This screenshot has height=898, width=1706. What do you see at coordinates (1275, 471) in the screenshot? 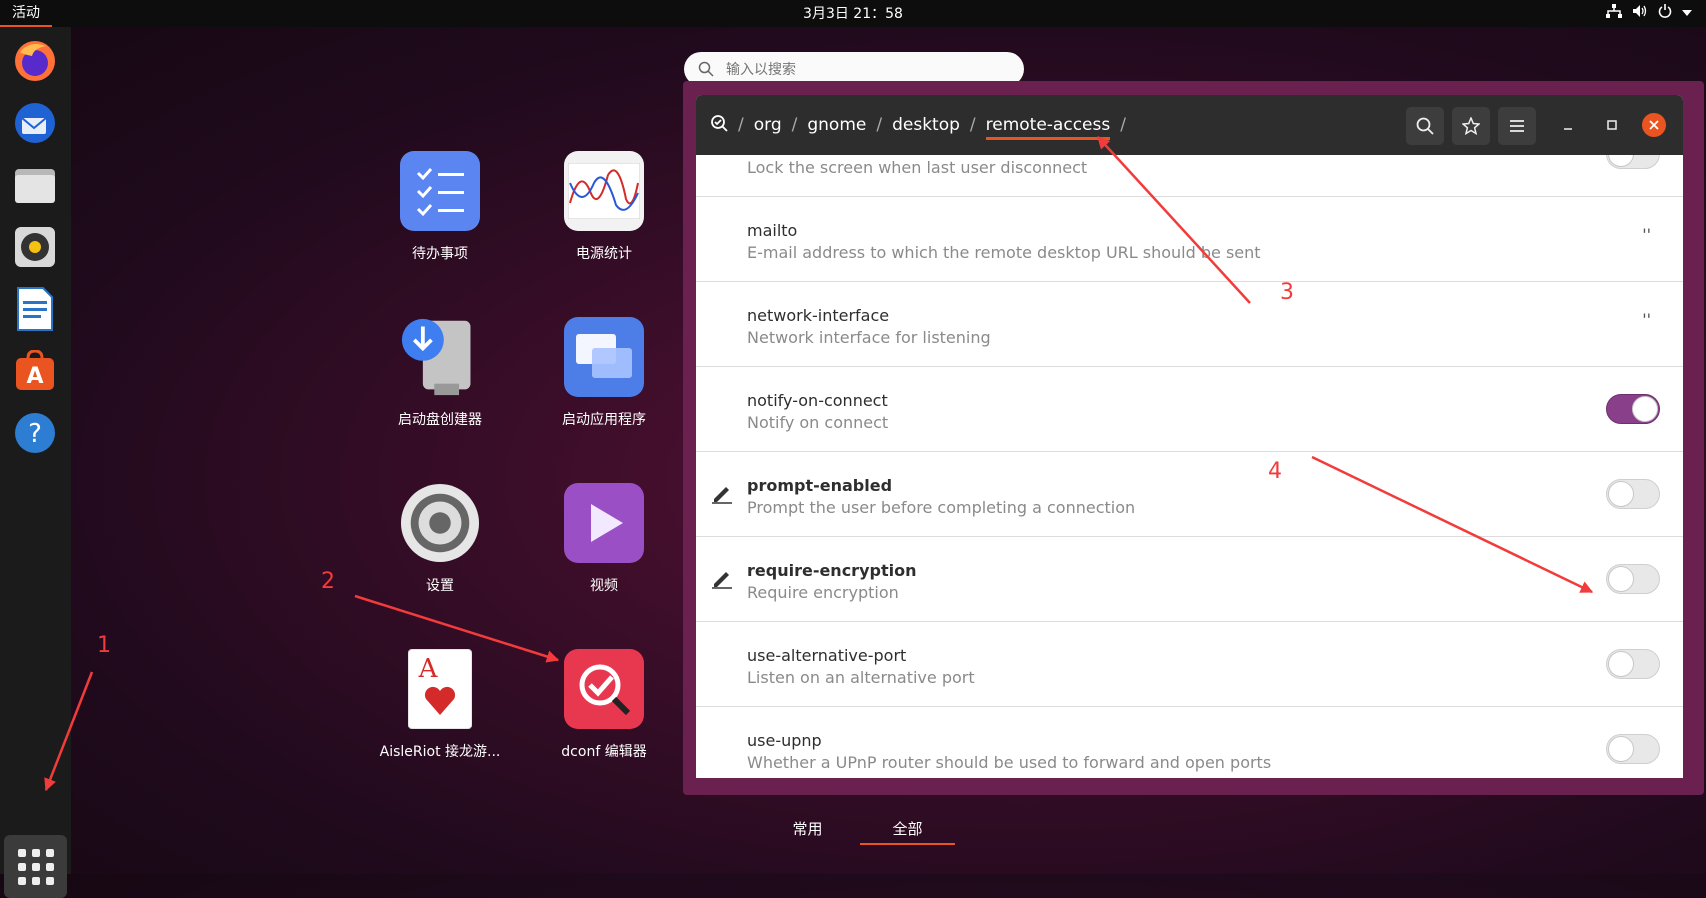
I see `annotation-label: 4` at bounding box center [1275, 471].